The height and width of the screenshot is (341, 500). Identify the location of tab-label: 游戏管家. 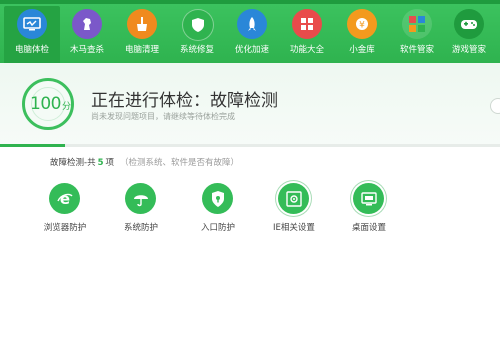
(468, 50).